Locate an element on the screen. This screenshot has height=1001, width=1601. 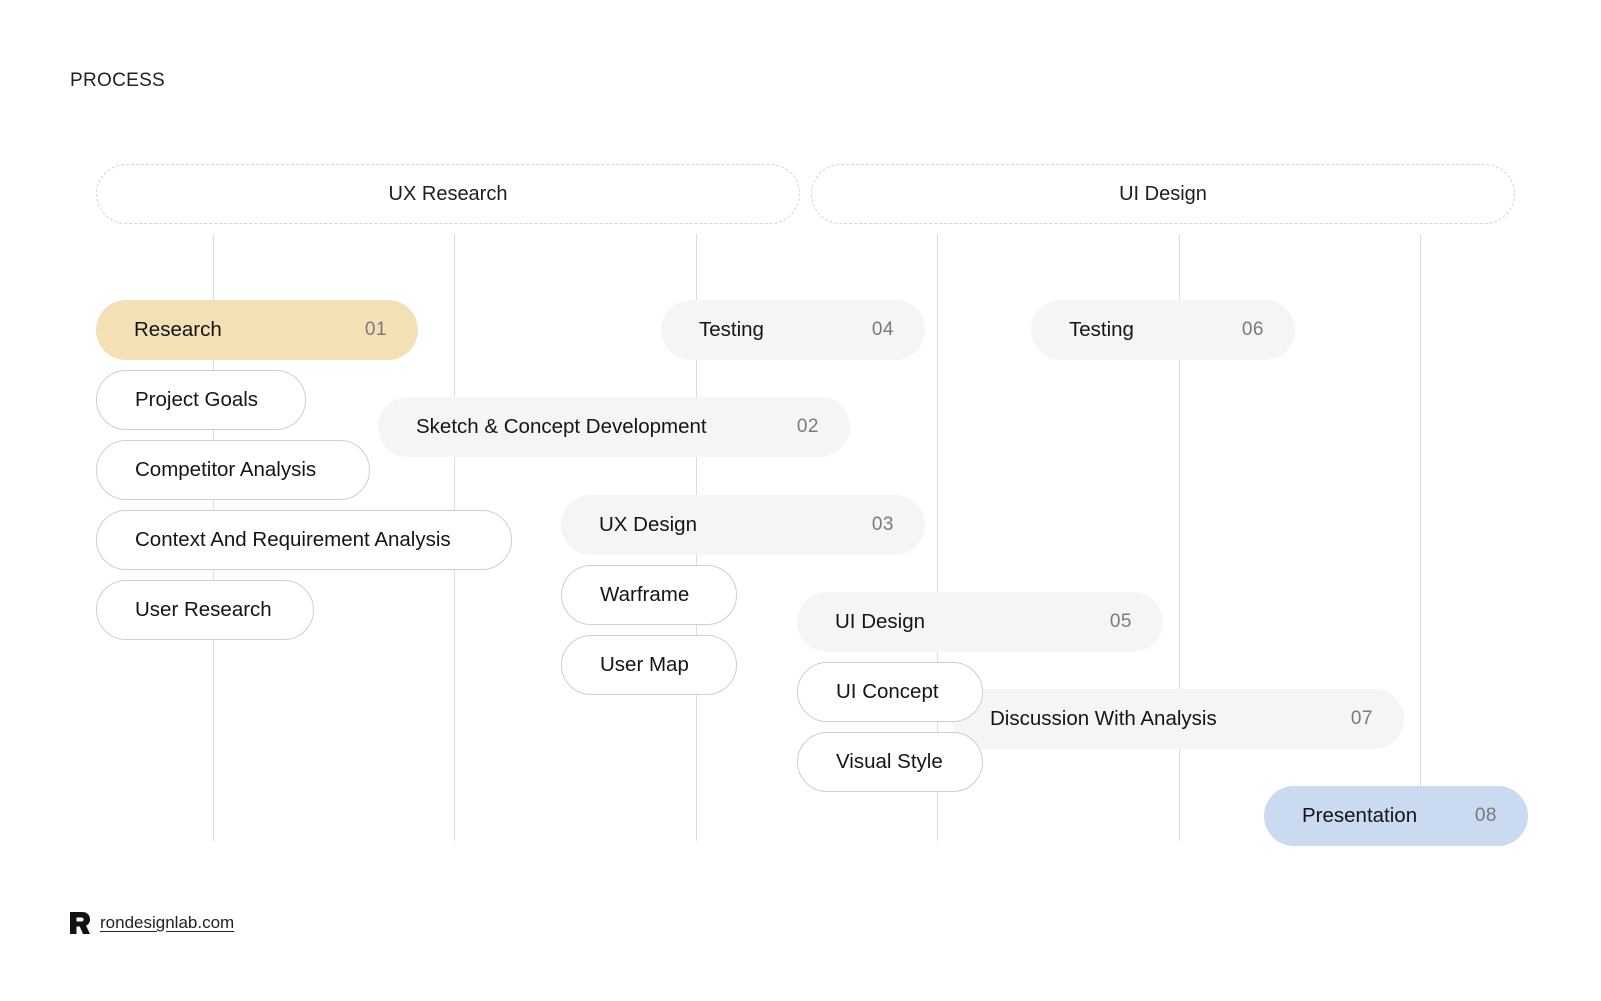
subtask-visual-style: Visual Style is located at coordinates (890, 762).